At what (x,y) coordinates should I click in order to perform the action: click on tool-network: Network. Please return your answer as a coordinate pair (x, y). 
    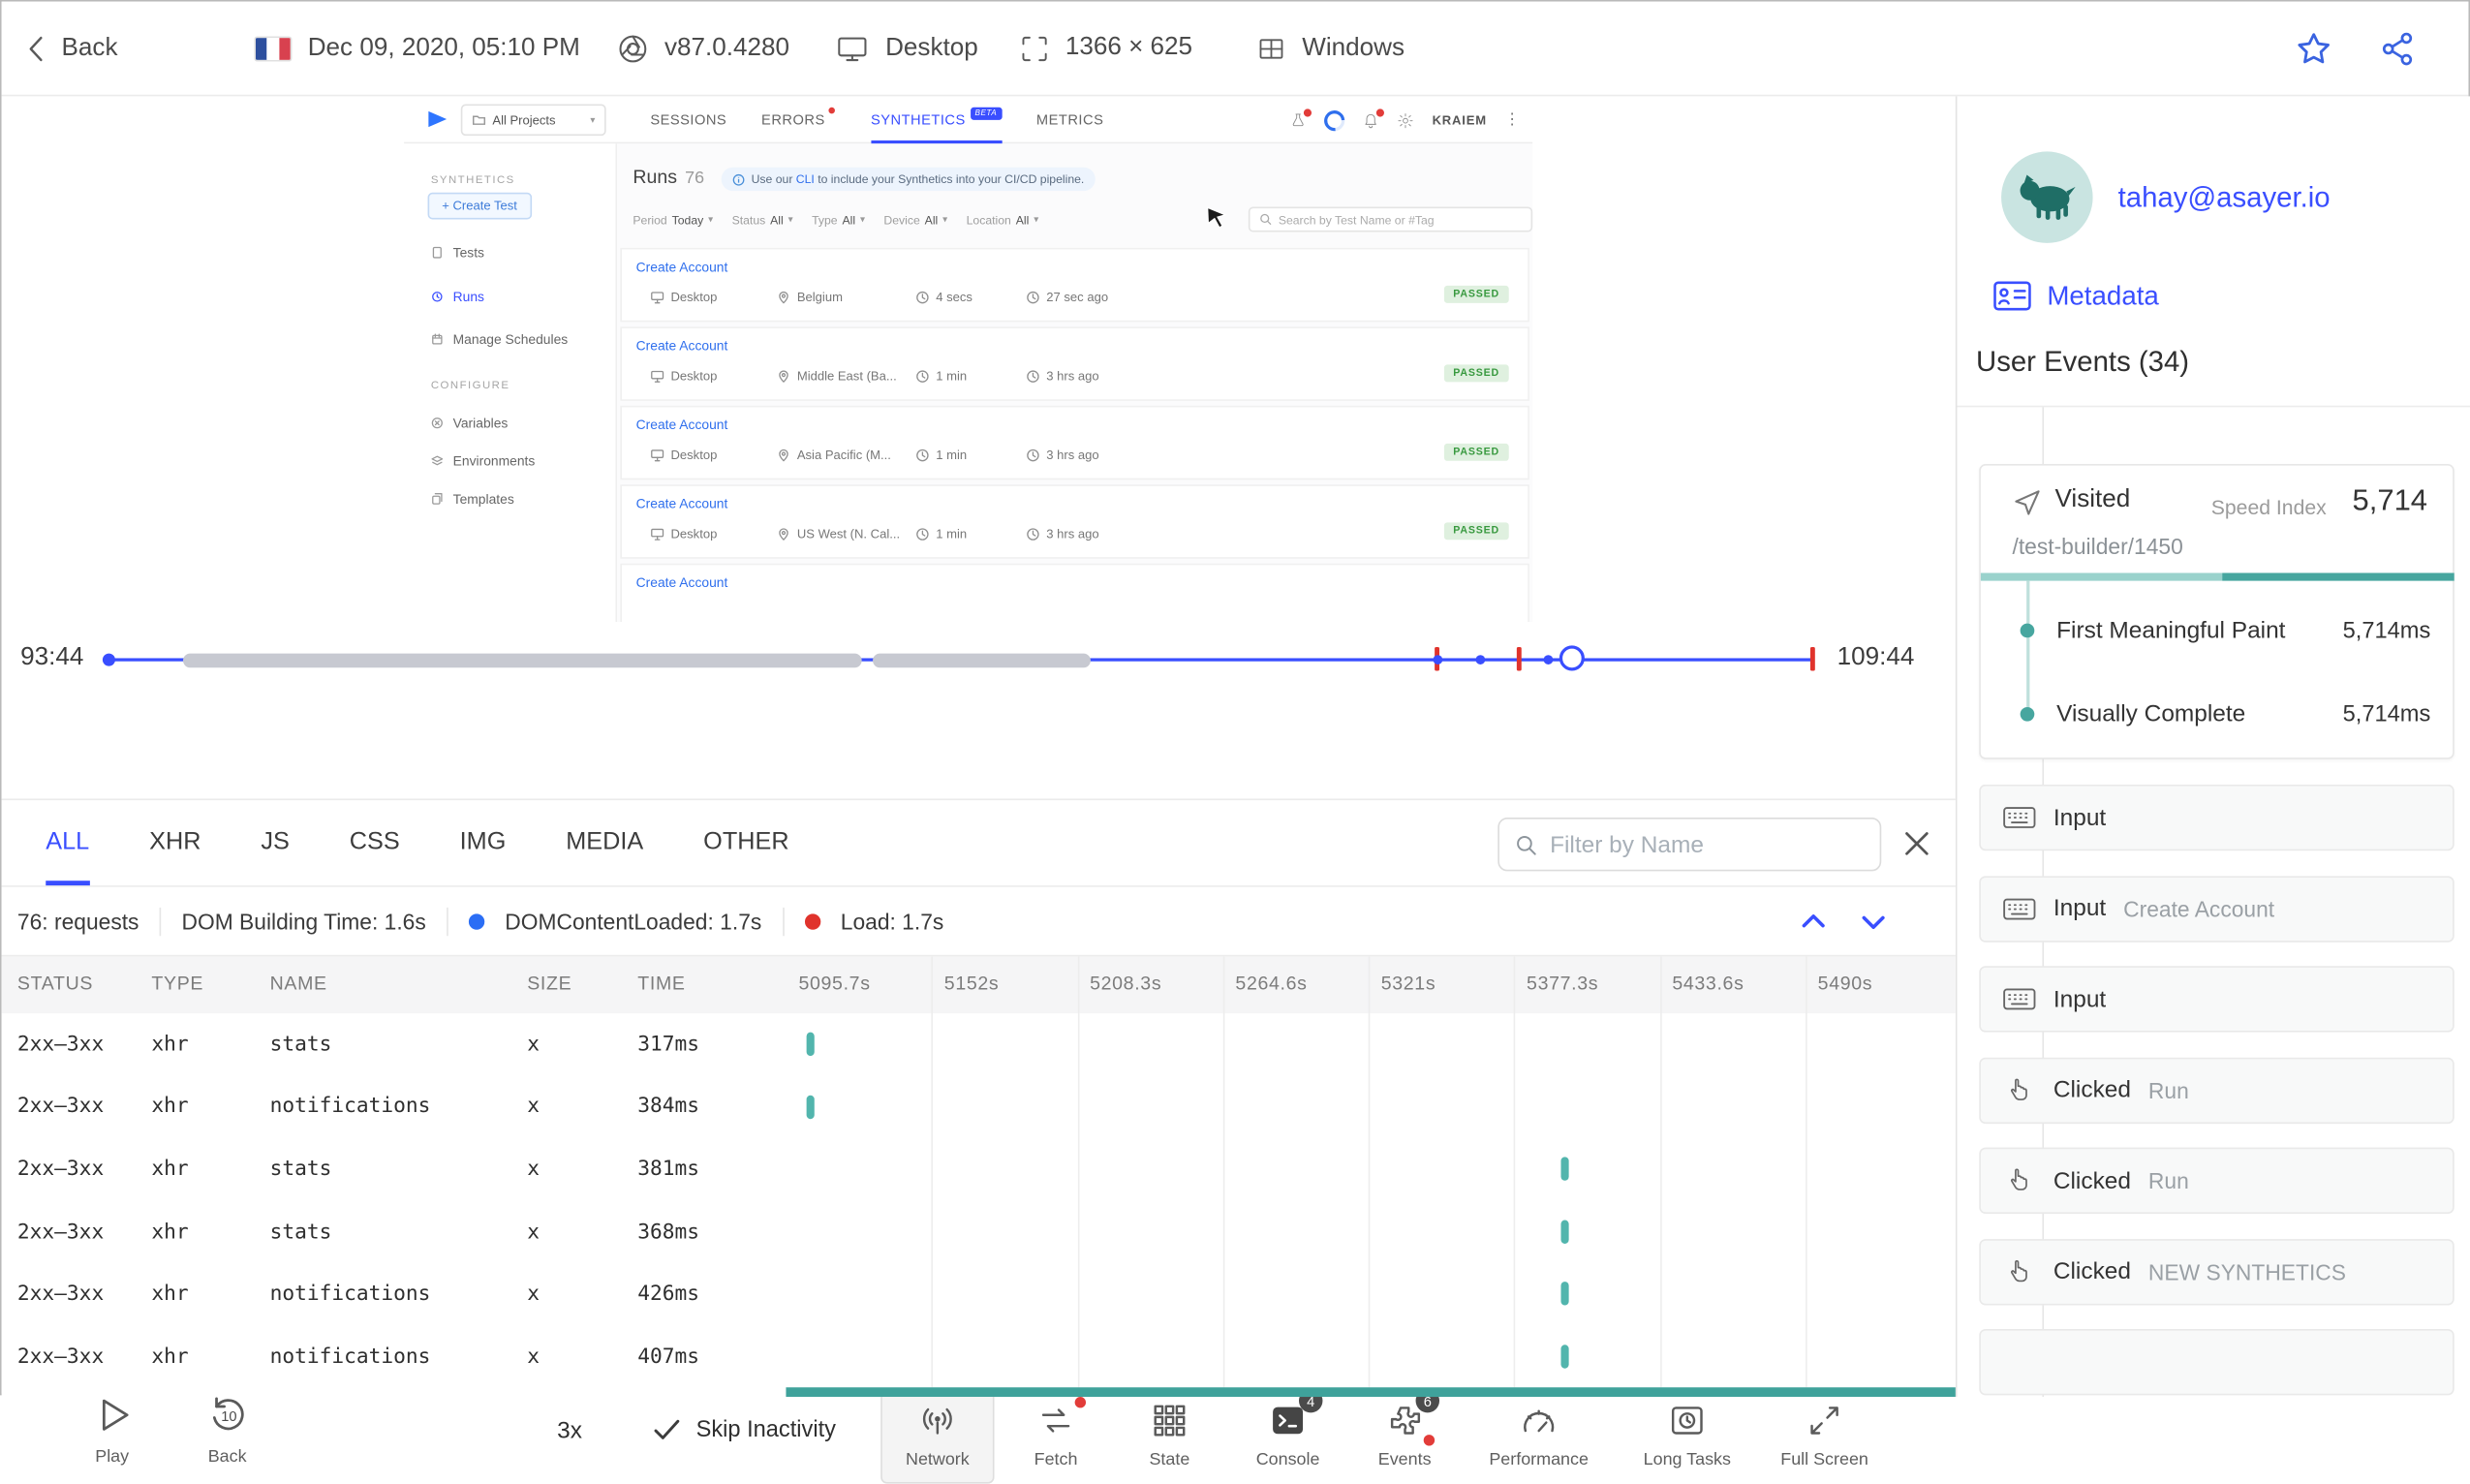
    Looking at the image, I should click on (937, 1434).